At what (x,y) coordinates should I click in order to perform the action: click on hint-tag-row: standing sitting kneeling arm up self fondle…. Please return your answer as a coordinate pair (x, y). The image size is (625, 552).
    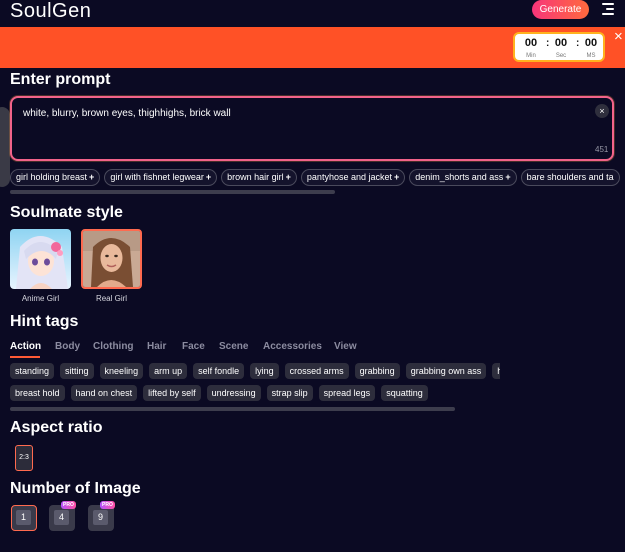
    Looking at the image, I should click on (255, 371).